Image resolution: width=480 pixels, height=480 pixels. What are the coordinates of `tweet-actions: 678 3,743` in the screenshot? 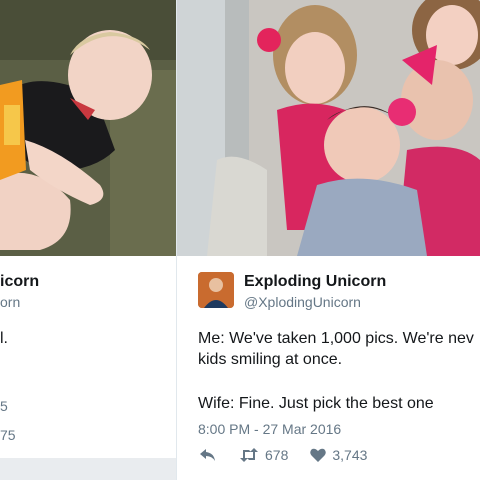 It's located at (294, 455).